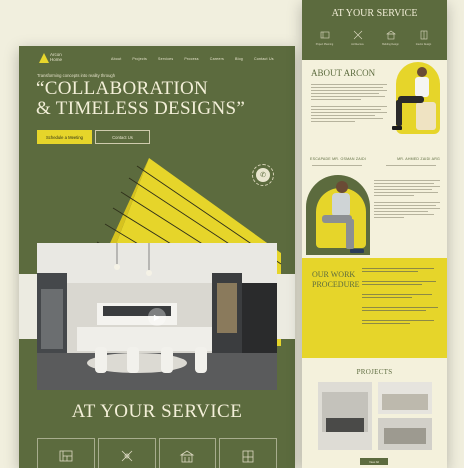  I want to click on founder-portrait, so click(414, 98).